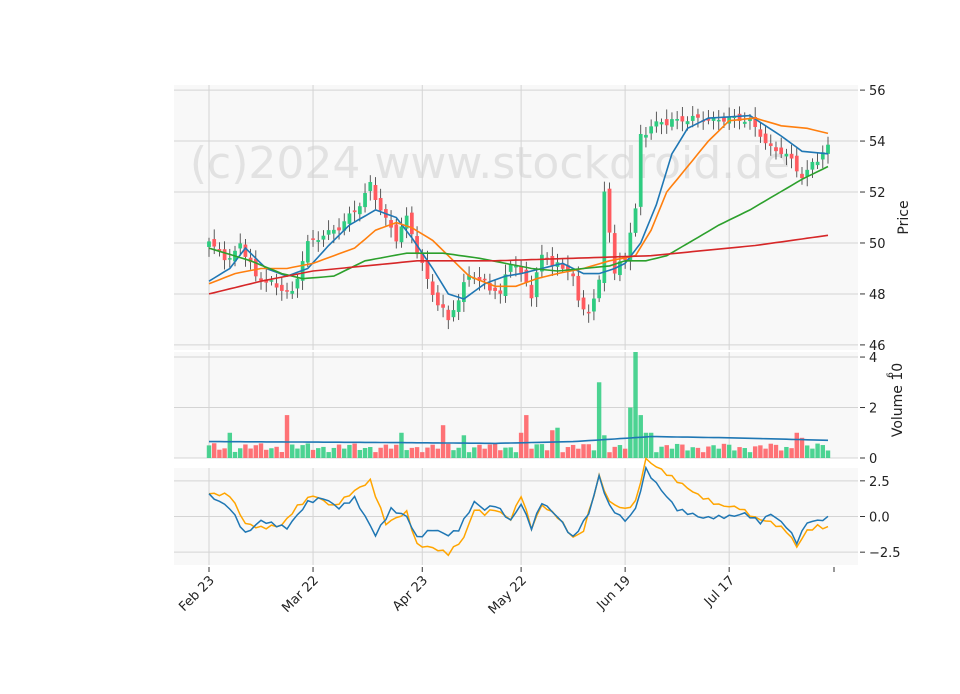 This screenshot has height=694, width=960. What do you see at coordinates (508, 595) in the screenshot?
I see `x-tick-label: May 22` at bounding box center [508, 595].